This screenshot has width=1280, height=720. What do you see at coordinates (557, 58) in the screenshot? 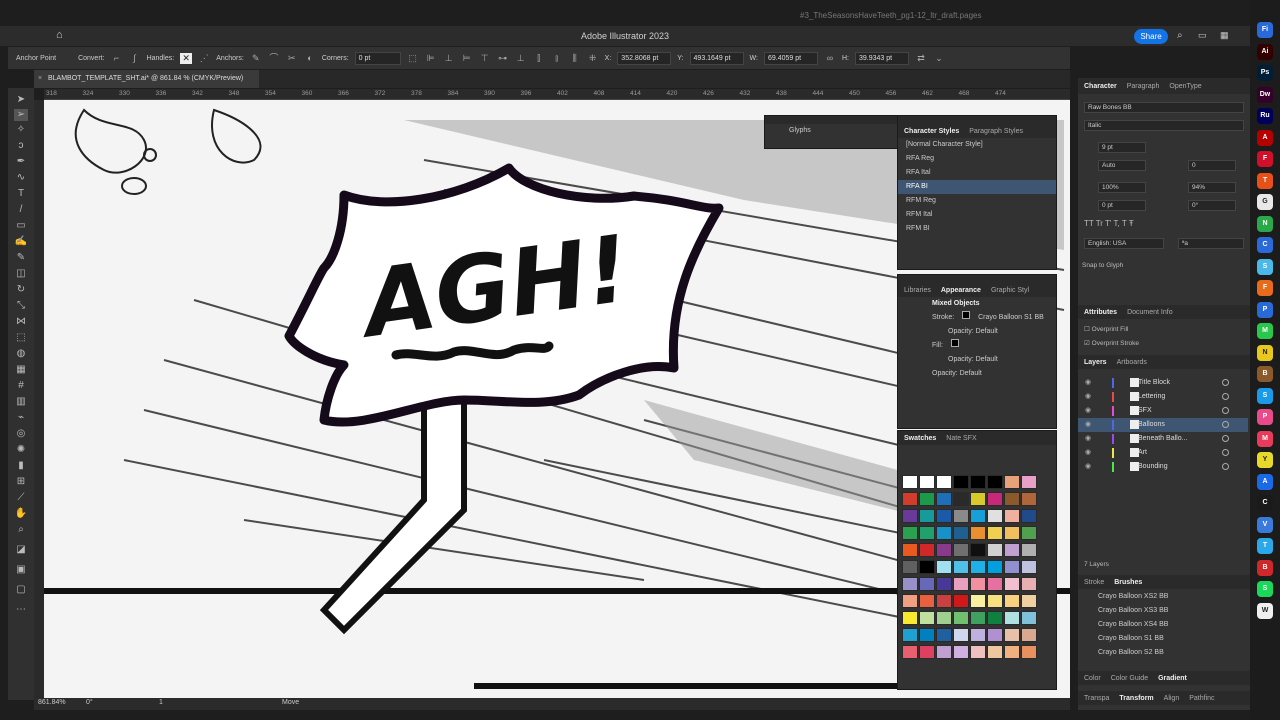
I see `distribute-center-icon: ⫾` at bounding box center [557, 58].